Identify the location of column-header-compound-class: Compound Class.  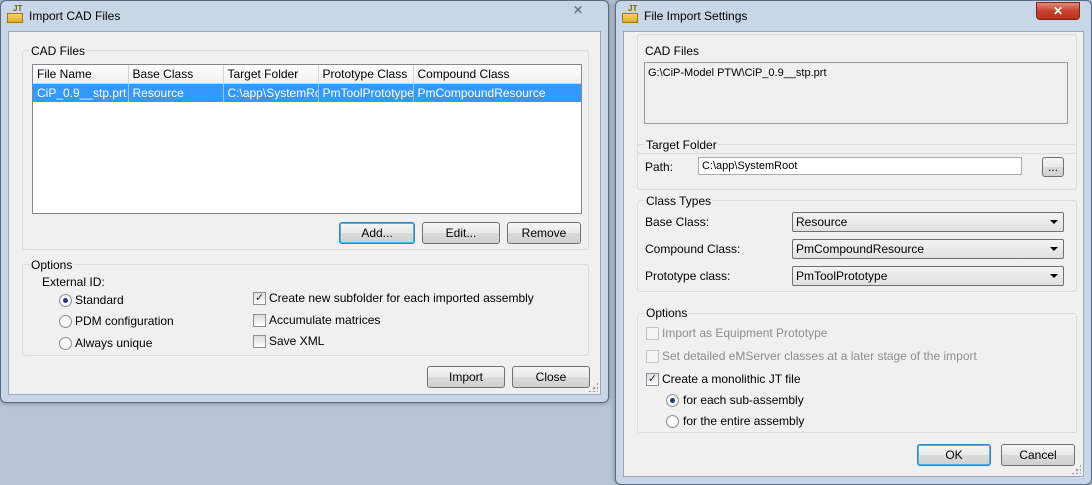
(497, 74).